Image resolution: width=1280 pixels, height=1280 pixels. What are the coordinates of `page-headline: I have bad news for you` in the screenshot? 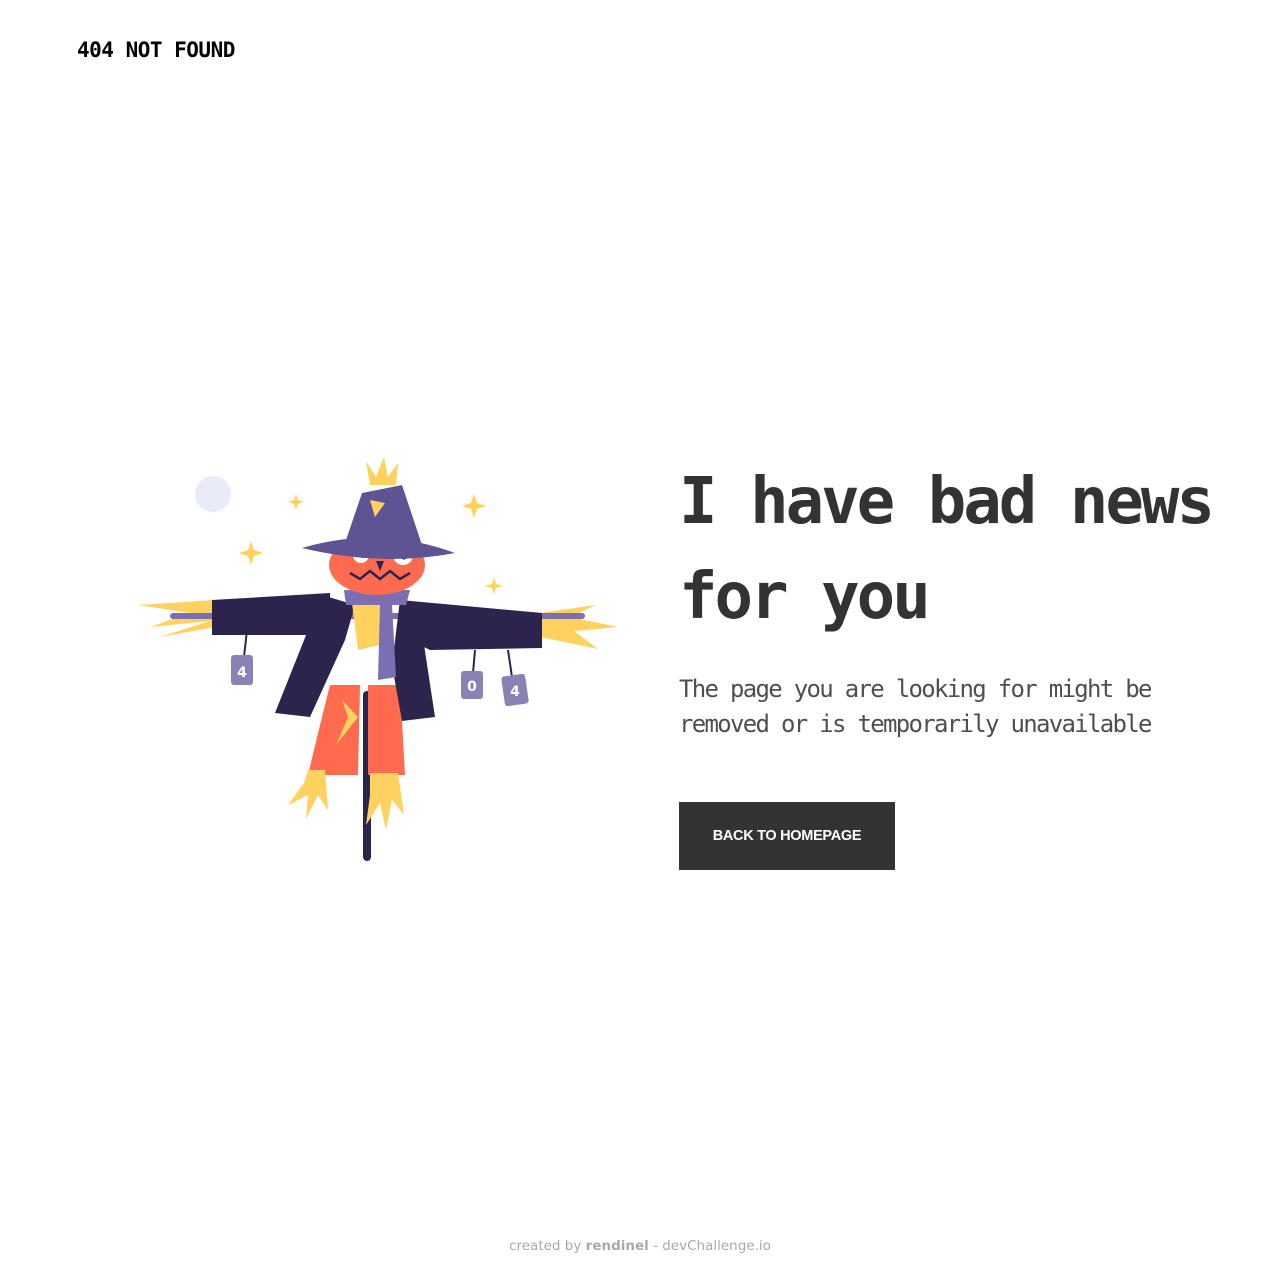 It's located at (979, 550).